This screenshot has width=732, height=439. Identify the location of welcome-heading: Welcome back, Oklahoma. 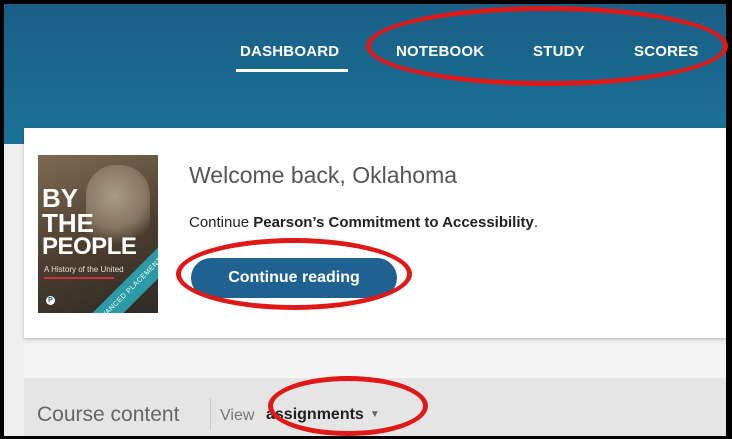
(323, 175).